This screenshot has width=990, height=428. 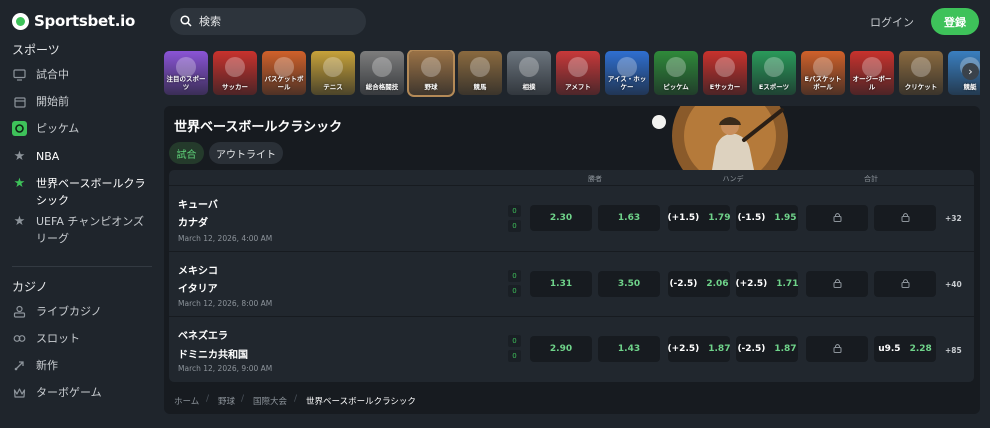 What do you see at coordinates (561, 284) in the screenshot?
I see `odds-win-home: 1.31` at bounding box center [561, 284].